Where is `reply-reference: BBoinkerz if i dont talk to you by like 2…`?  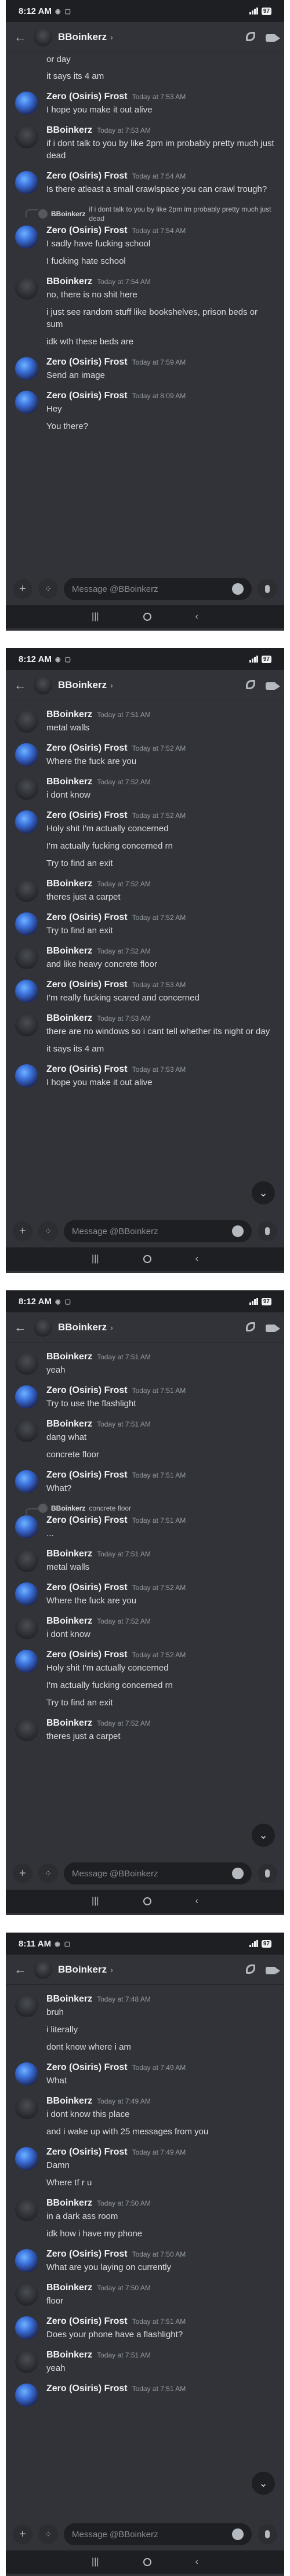 reply-reference: BBoinkerz if i dont talk to you by like 2… is located at coordinates (145, 214).